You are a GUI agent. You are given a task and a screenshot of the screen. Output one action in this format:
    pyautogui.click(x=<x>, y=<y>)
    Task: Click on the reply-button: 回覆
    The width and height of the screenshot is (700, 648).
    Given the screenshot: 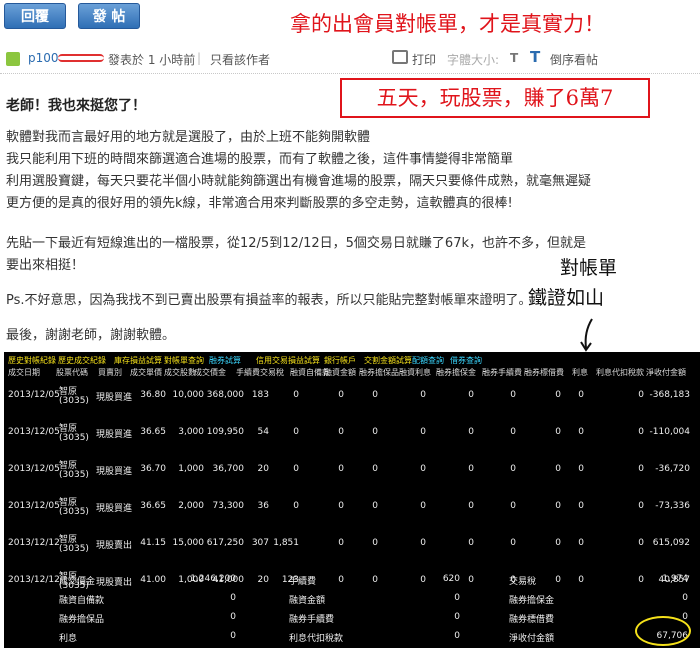 What is the action you would take?
    pyautogui.click(x=35, y=16)
    